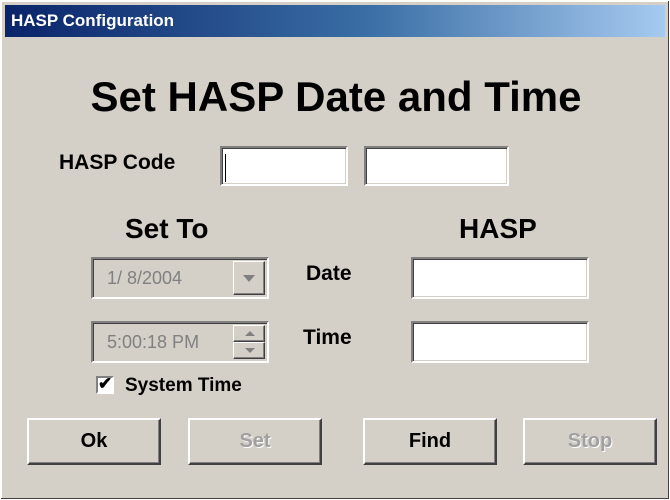 Image resolution: width=670 pixels, height=500 pixels. Describe the element at coordinates (255, 441) in the screenshot. I see `set-button: Set` at that location.